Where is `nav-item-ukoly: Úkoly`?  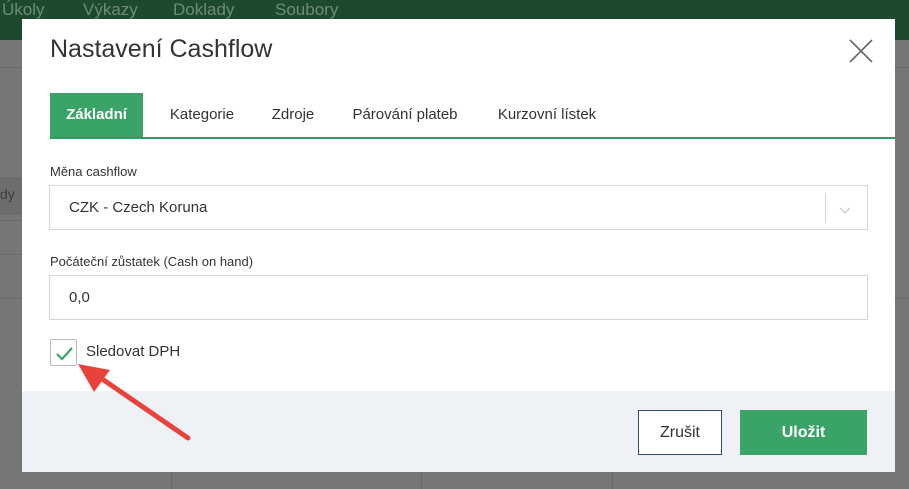 nav-item-ukoly: Úkoly is located at coordinates (23, 10).